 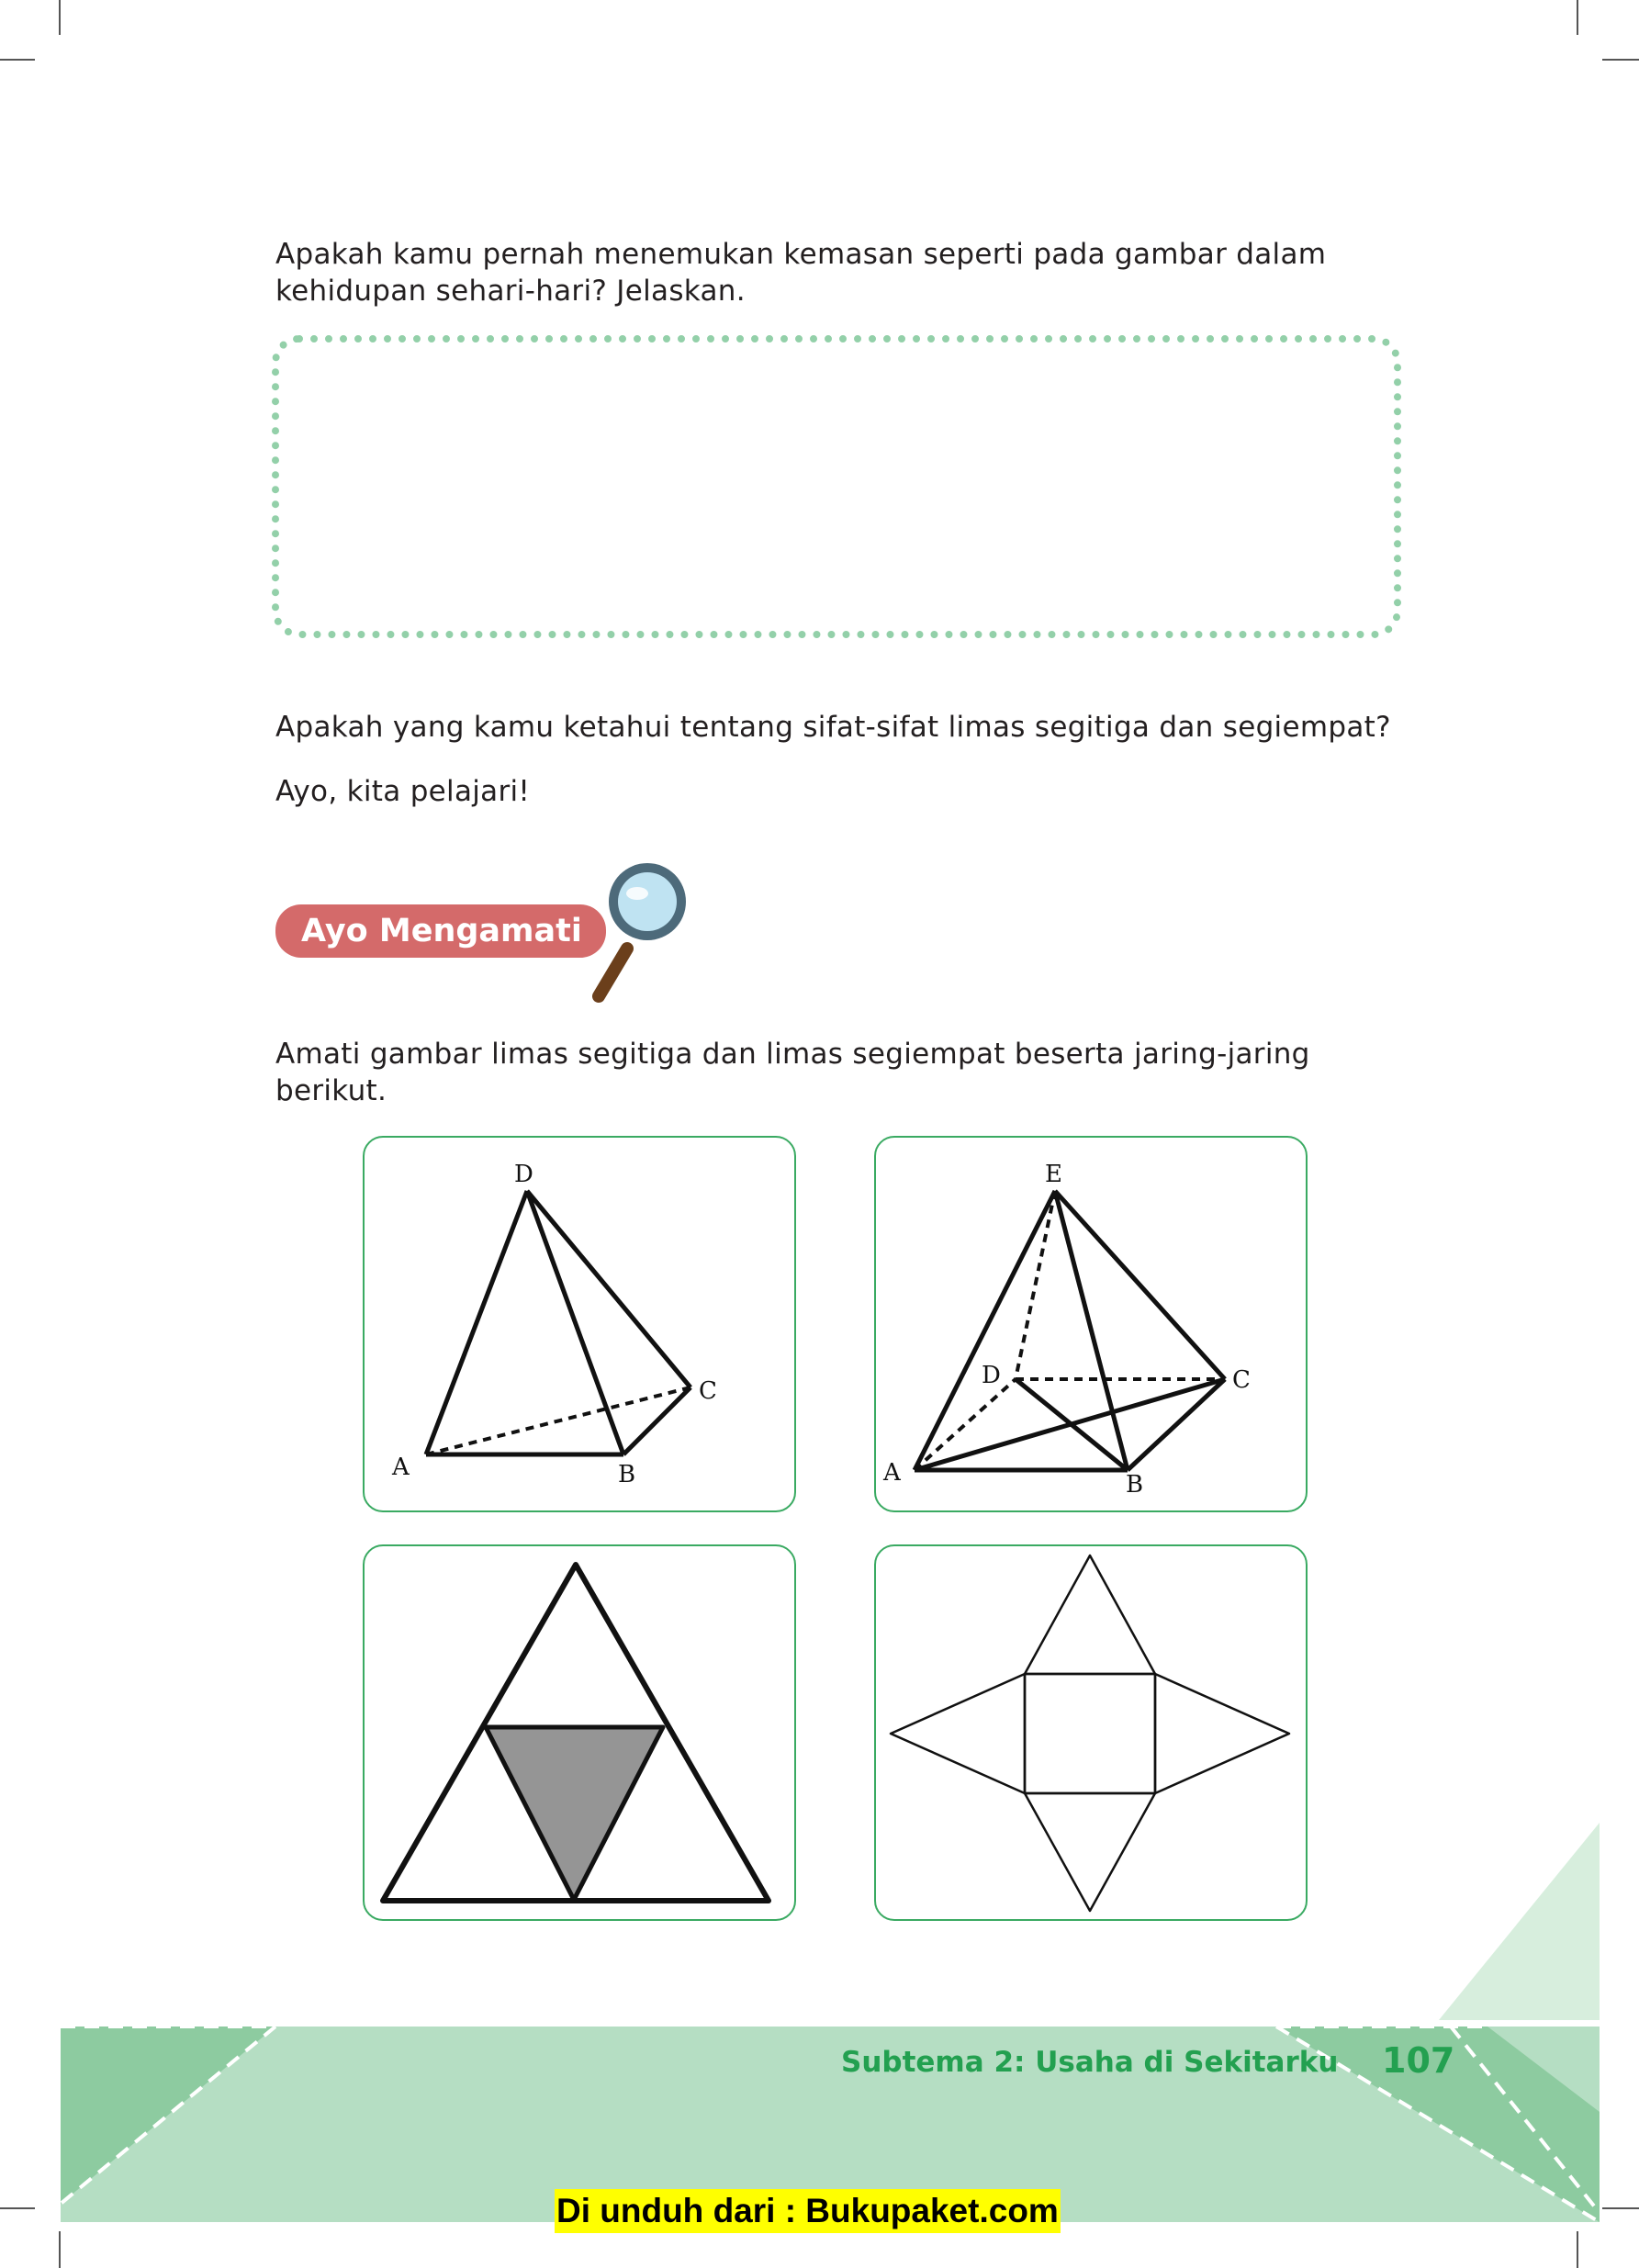 I want to click on download-notice: Di unduh dari : Bukupaket.com, so click(x=808, y=2211).